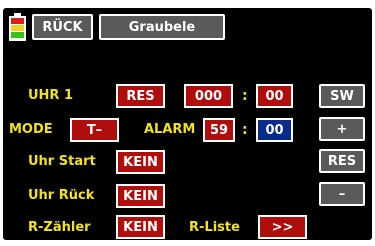 This screenshot has width=375, height=246. I want to click on uhr-rueck-label: Uhr Rück, so click(61, 195).